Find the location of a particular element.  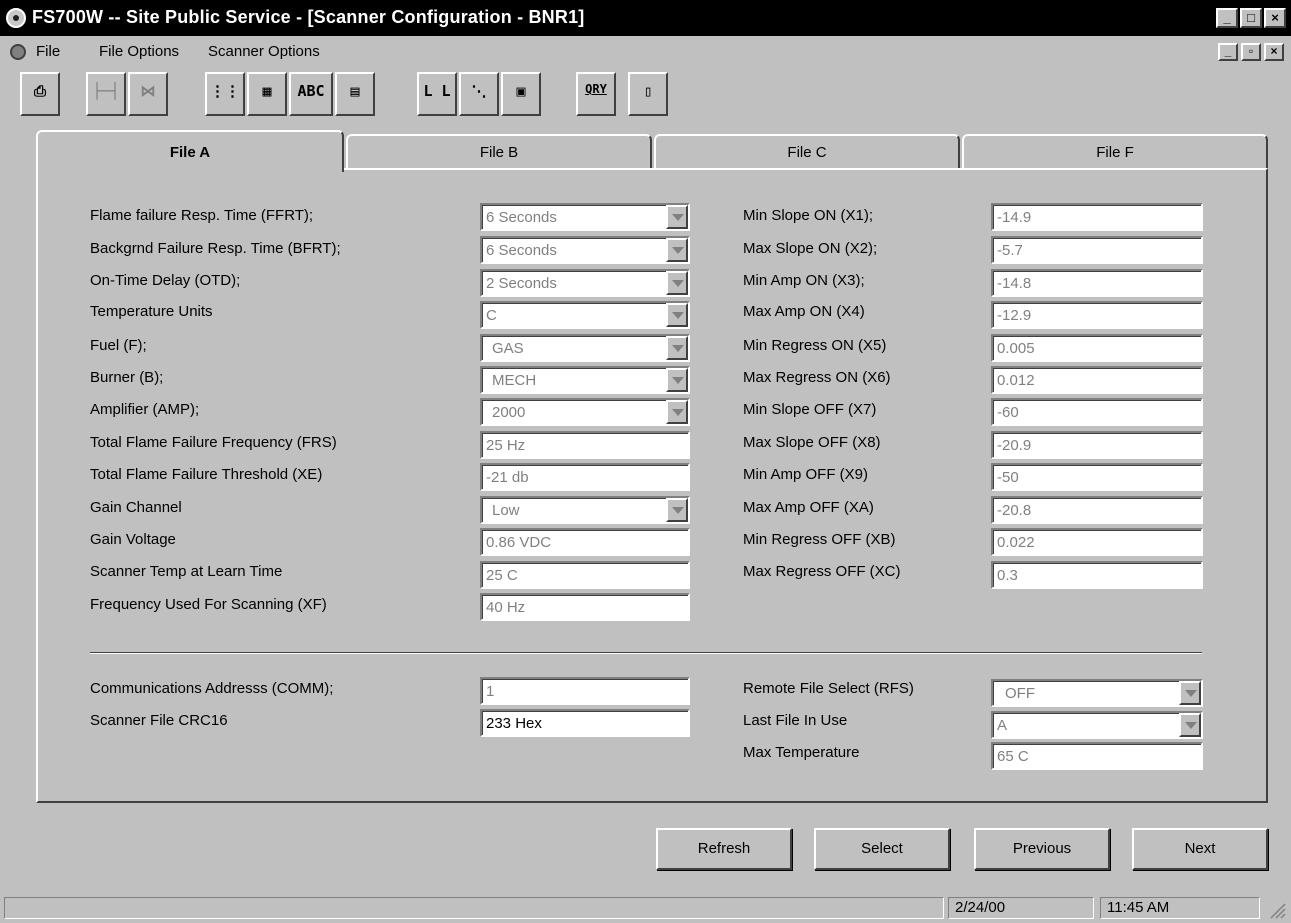

xf-field: 40 Hz is located at coordinates (585, 607).